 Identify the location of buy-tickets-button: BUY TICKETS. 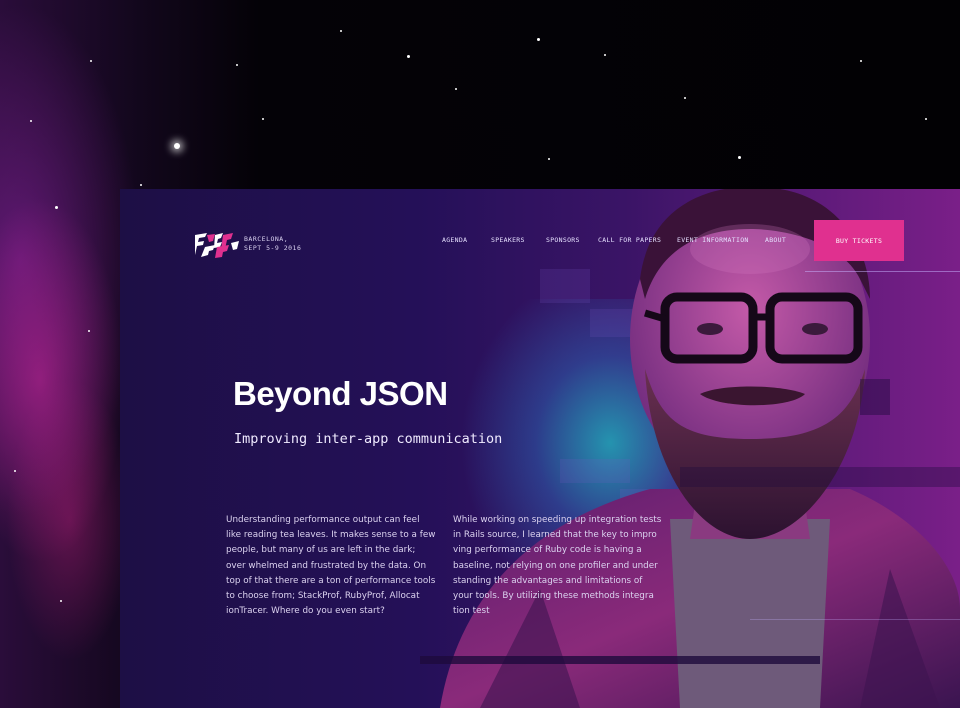
(859, 240).